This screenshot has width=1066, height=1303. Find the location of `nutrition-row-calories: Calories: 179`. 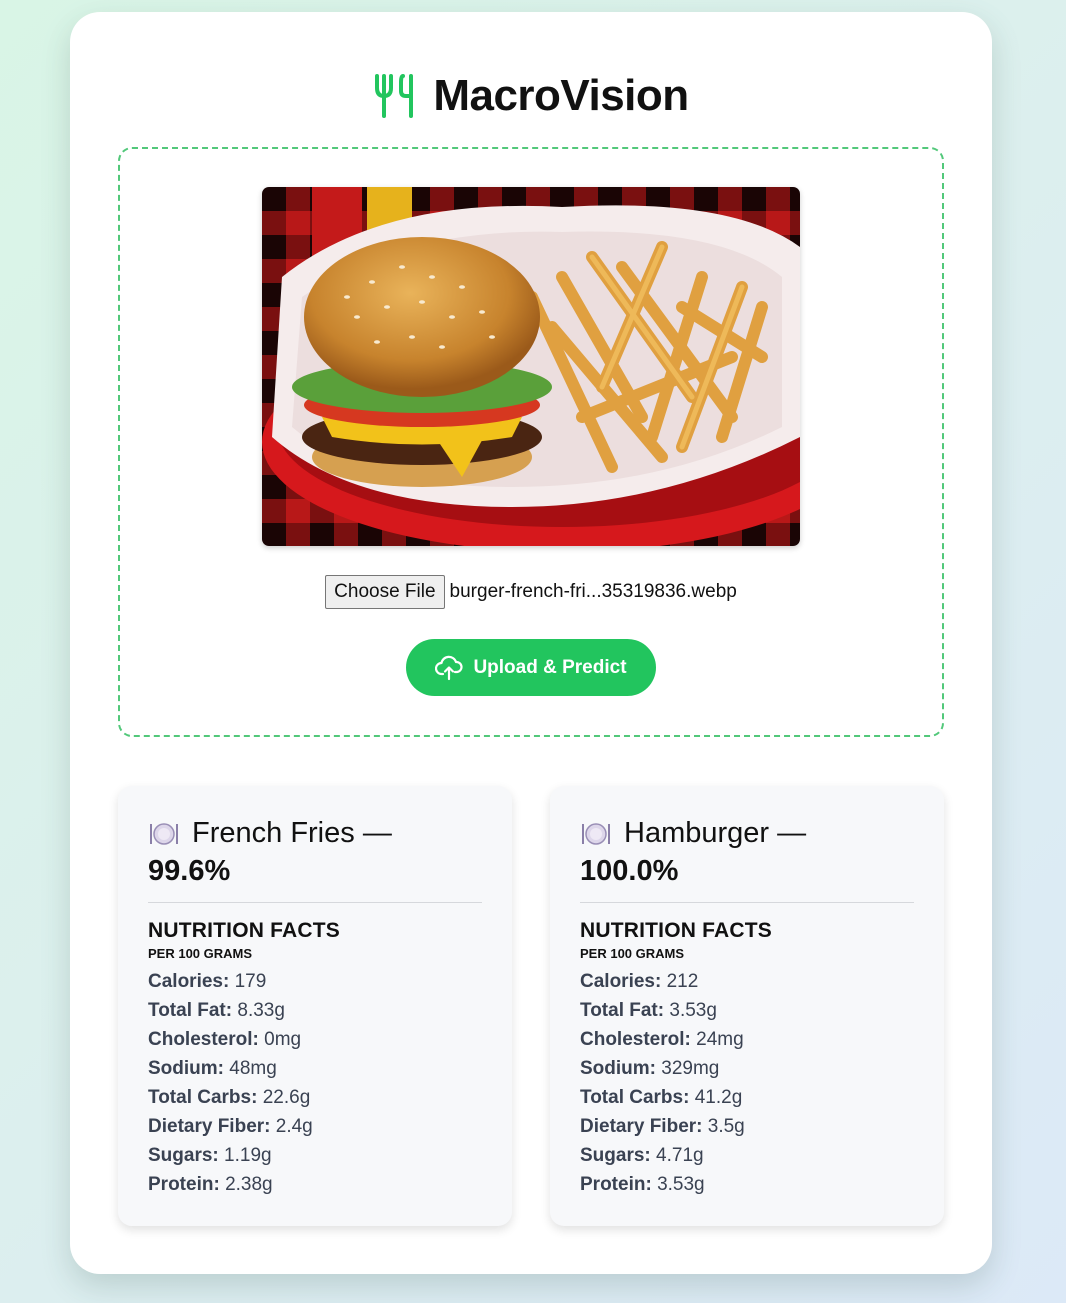

nutrition-row-calories: Calories: 179 is located at coordinates (207, 981).